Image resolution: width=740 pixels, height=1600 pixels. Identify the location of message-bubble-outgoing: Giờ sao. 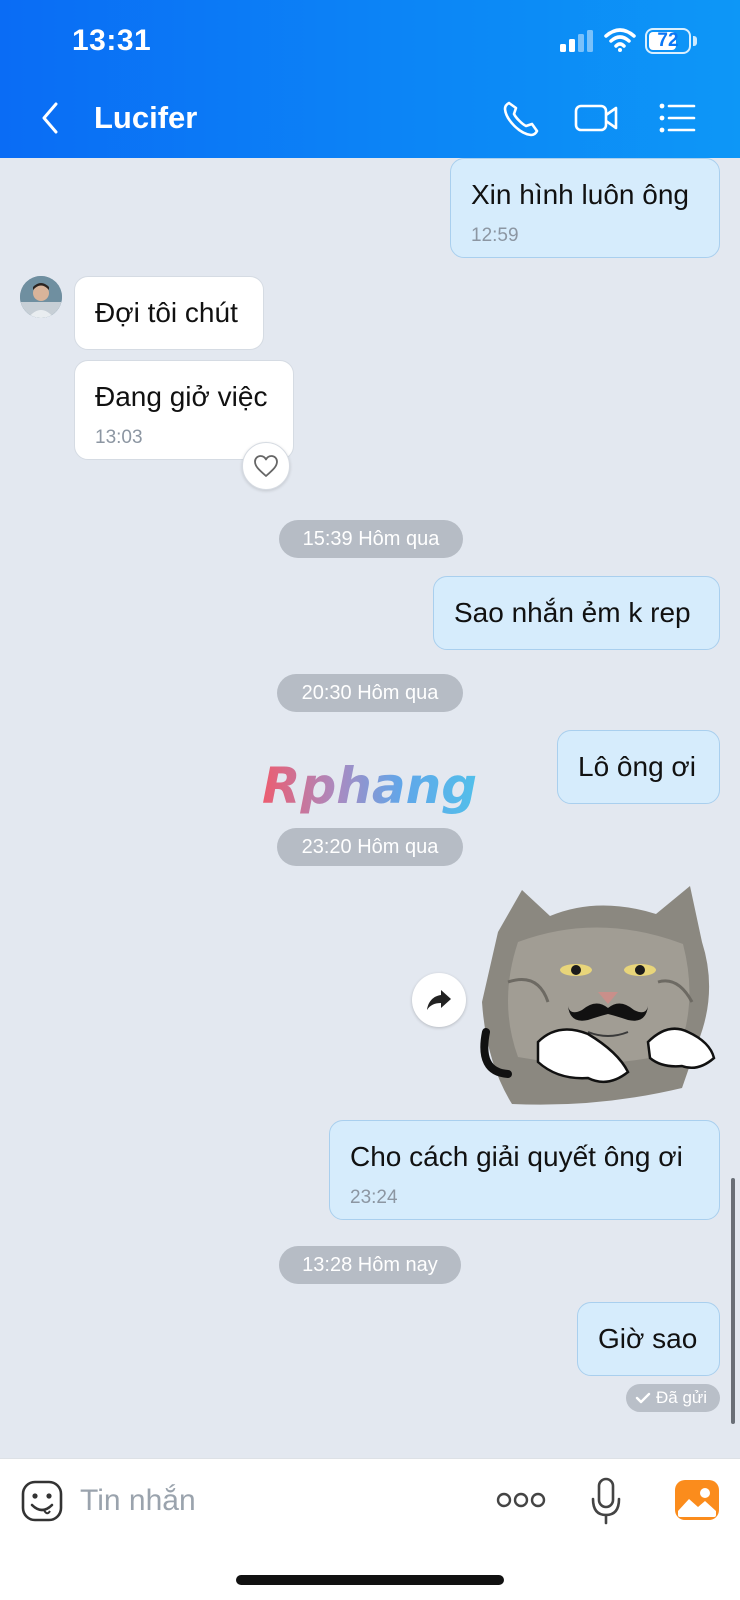
(648, 1339).